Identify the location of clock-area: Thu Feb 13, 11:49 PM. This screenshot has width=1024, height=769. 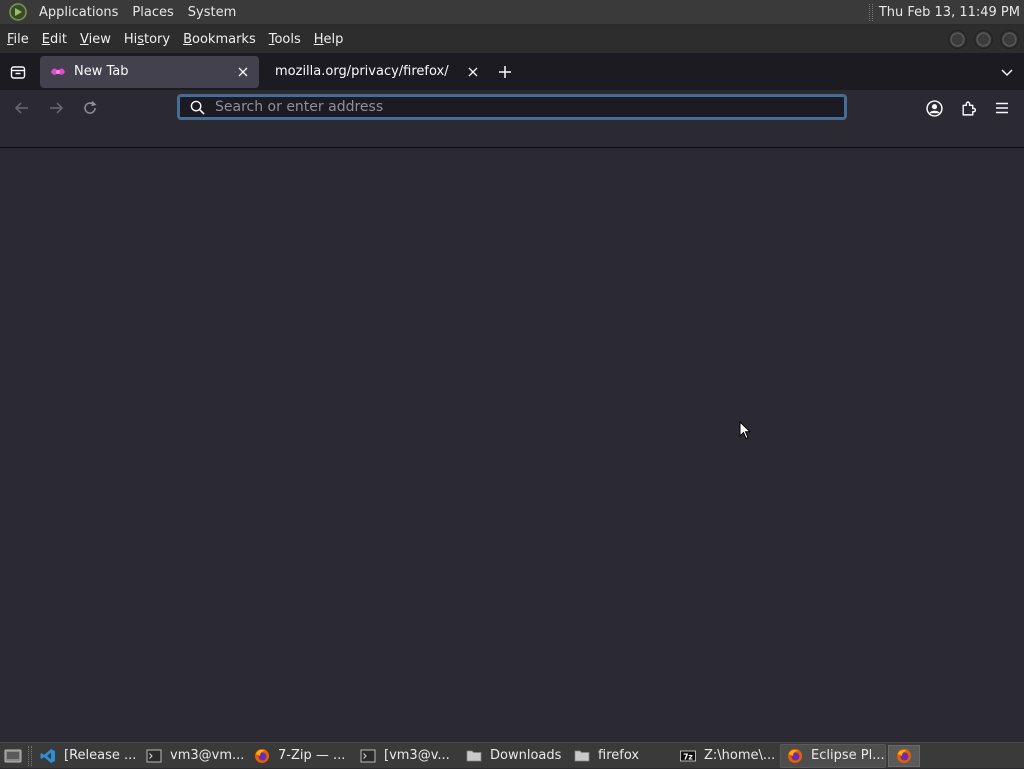
(946, 12).